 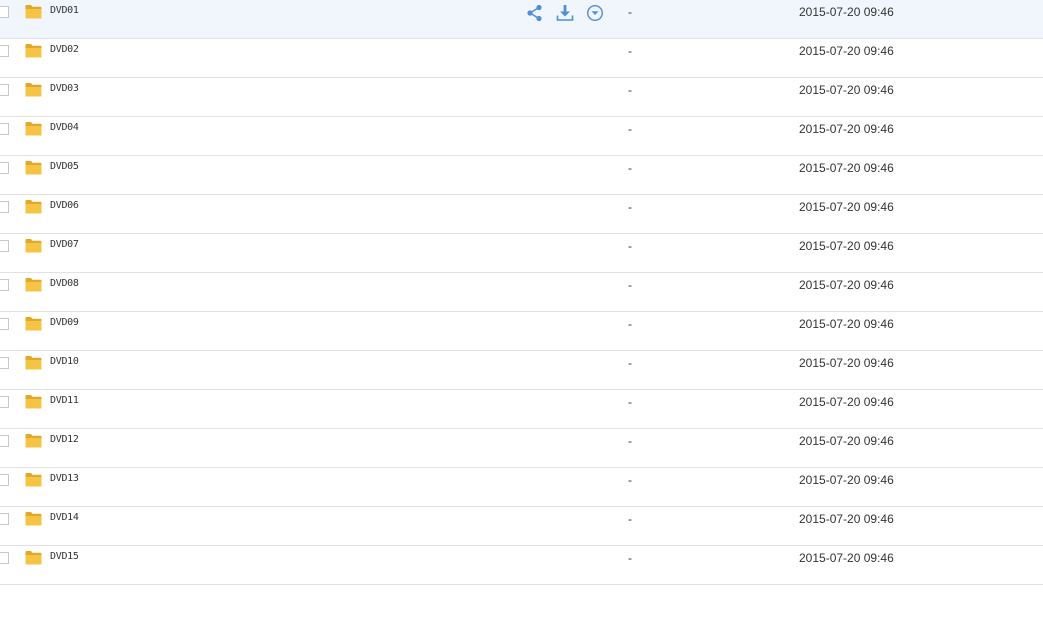 What do you see at coordinates (521, 253) in the screenshot?
I see `file-row: DVD07 - 2015-07-20 09:46` at bounding box center [521, 253].